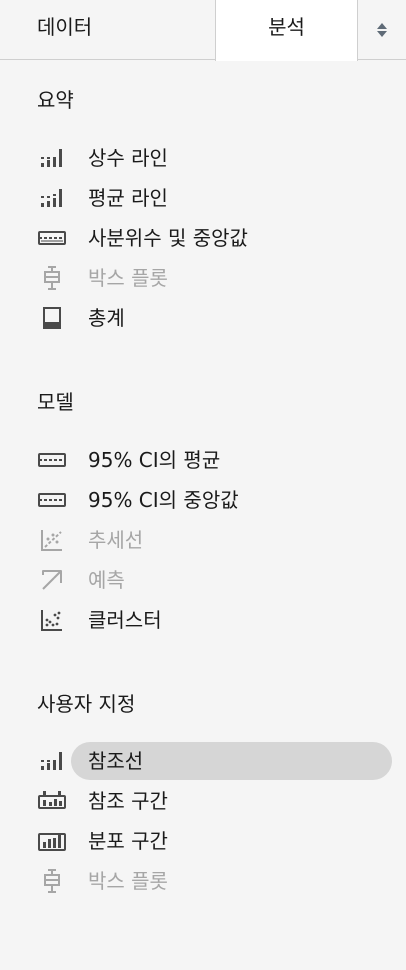  What do you see at coordinates (52, 318) in the screenshot?
I see `totals-icon` at bounding box center [52, 318].